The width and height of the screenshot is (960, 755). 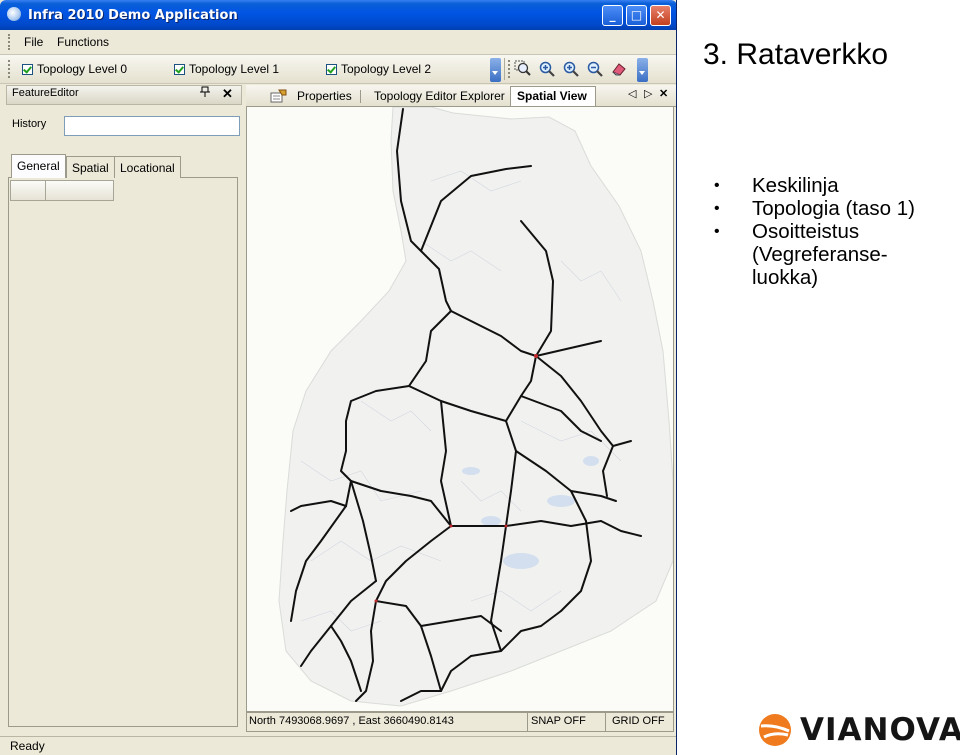 I want to click on toolbar2-grip-icon, so click(x=510, y=69).